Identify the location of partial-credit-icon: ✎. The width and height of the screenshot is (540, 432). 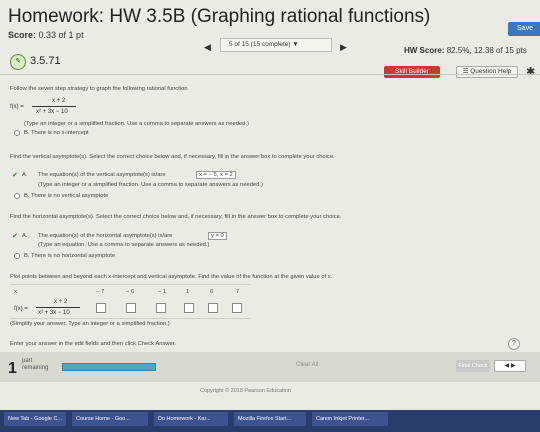
(18, 62).